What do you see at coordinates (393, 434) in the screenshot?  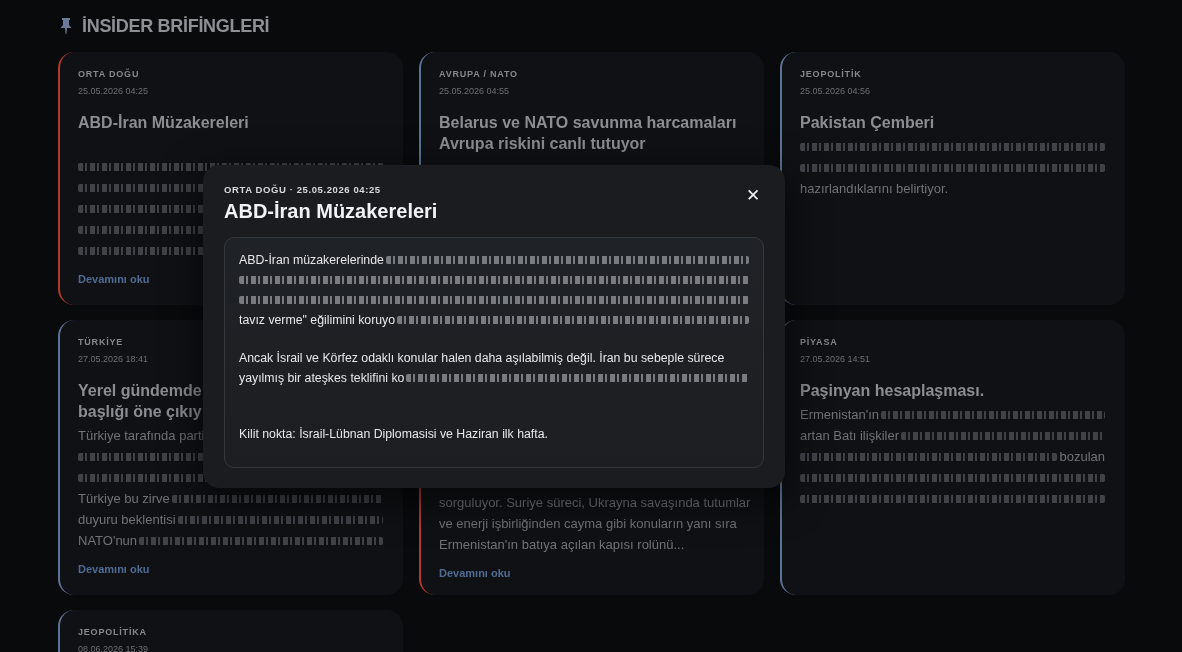 I see `body-text: Kilit nokta: İsrail-Lübnan Diplomasisi ve Haziran ilk hafta.` at bounding box center [393, 434].